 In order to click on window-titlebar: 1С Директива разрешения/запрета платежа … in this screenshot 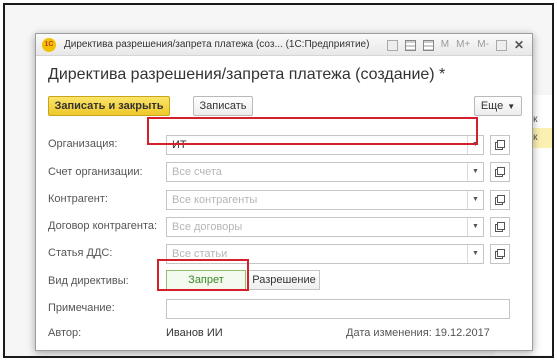, I will do `click(284, 45)`.